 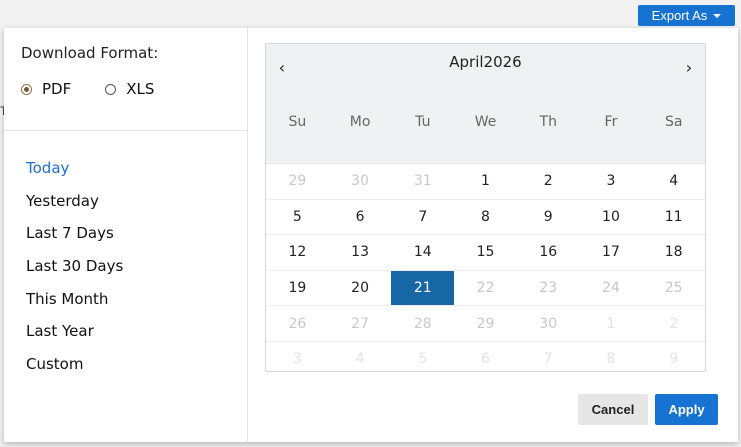 I want to click on day-cell: 18, so click(x=673, y=252).